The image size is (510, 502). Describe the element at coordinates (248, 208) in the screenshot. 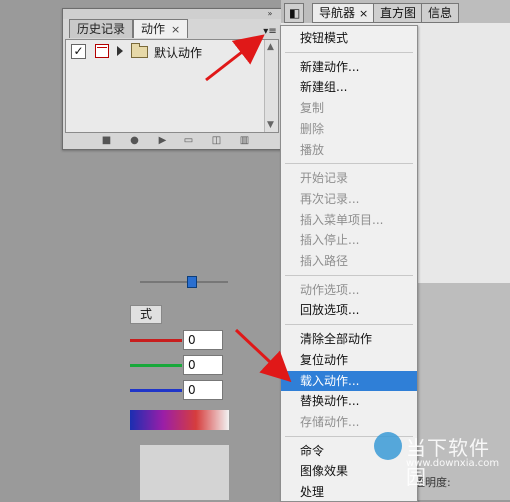

I see `annotation-arrows` at that location.